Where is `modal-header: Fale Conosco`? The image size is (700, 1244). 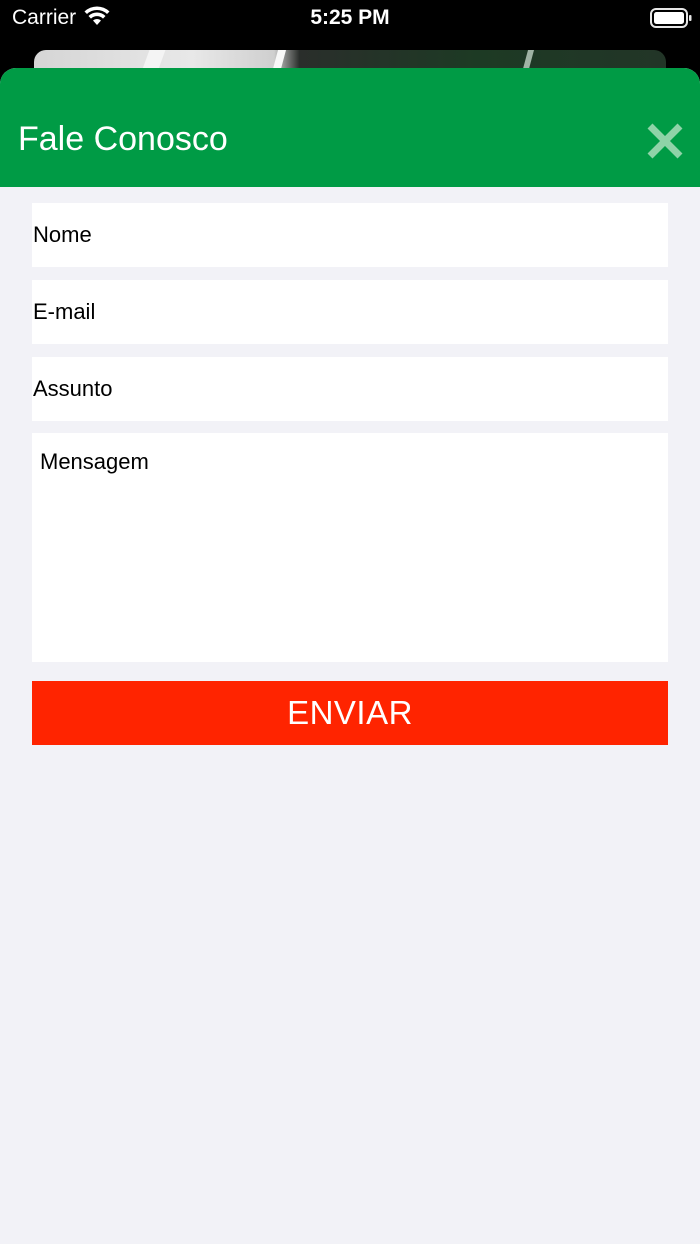
modal-header: Fale Conosco is located at coordinates (350, 127).